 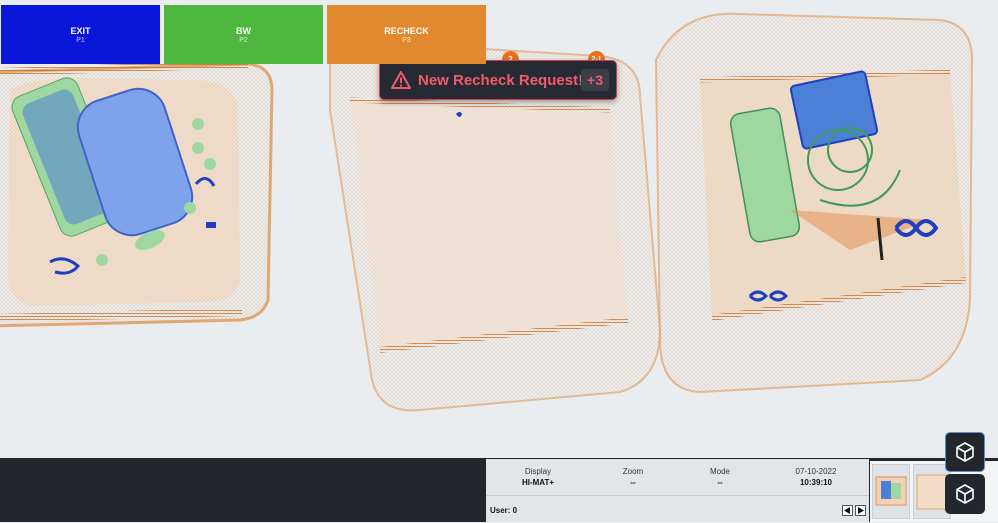 I want to click on recheck-button-key: P3, so click(x=406, y=40).